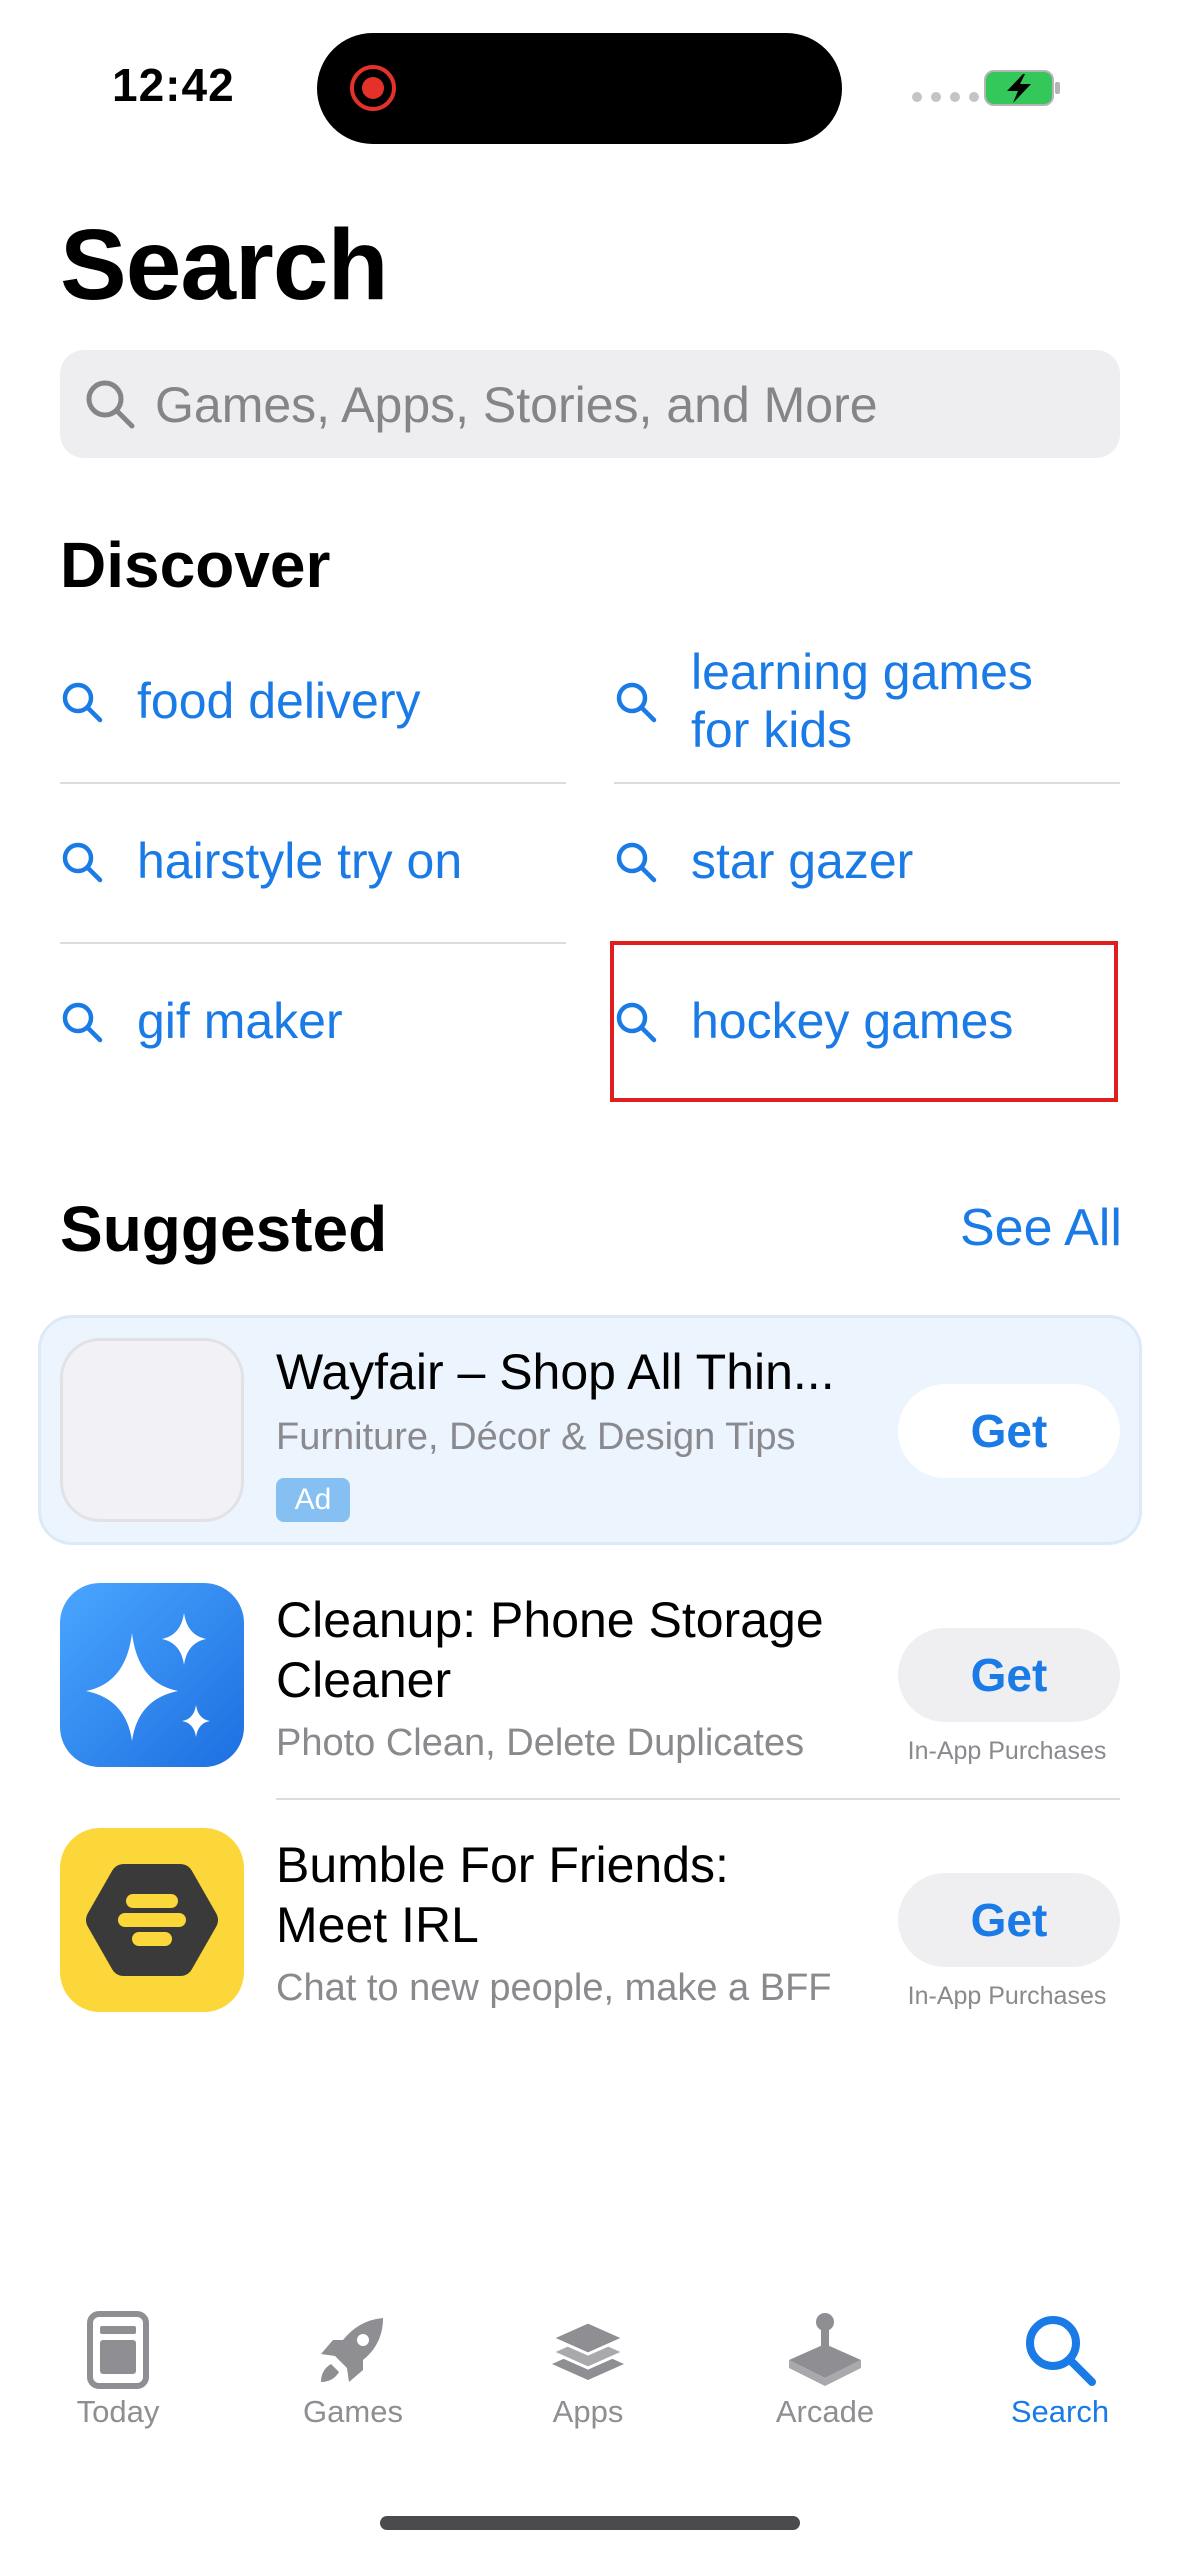  Describe the element at coordinates (240, 1021) in the screenshot. I see `discover-item-label: gif maker` at that location.